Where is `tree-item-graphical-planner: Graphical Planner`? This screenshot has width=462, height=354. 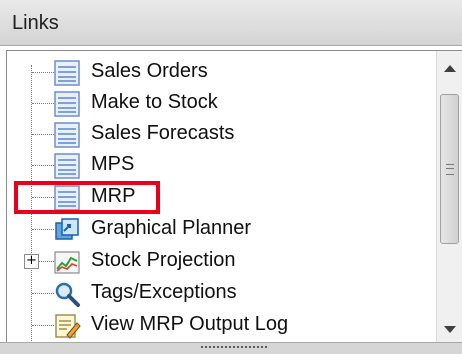
tree-item-graphical-planner: Graphical Planner is located at coordinates (222, 229).